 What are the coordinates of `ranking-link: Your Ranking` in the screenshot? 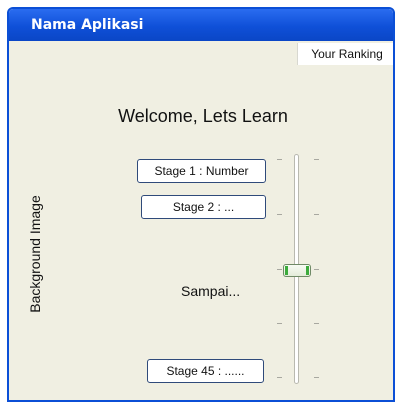 It's located at (345, 54).